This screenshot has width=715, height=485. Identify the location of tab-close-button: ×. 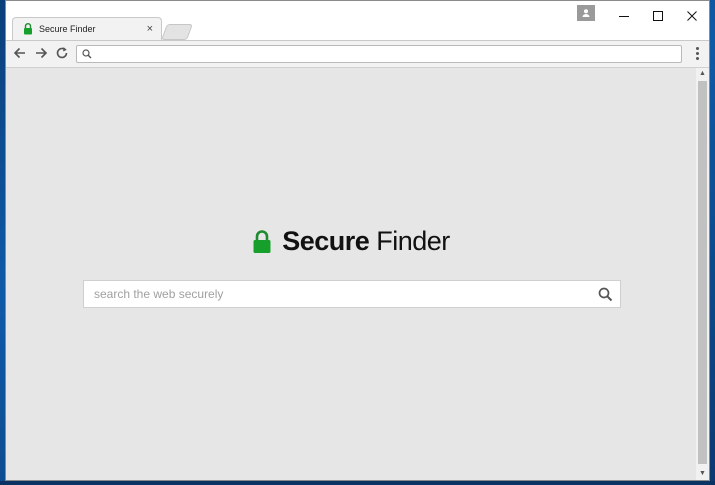
(150, 29).